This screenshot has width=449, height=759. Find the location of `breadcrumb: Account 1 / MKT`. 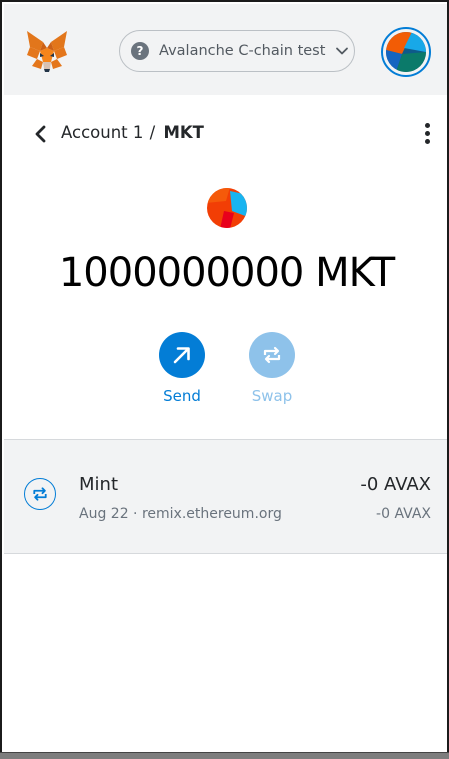

breadcrumb: Account 1 / MKT is located at coordinates (132, 132).